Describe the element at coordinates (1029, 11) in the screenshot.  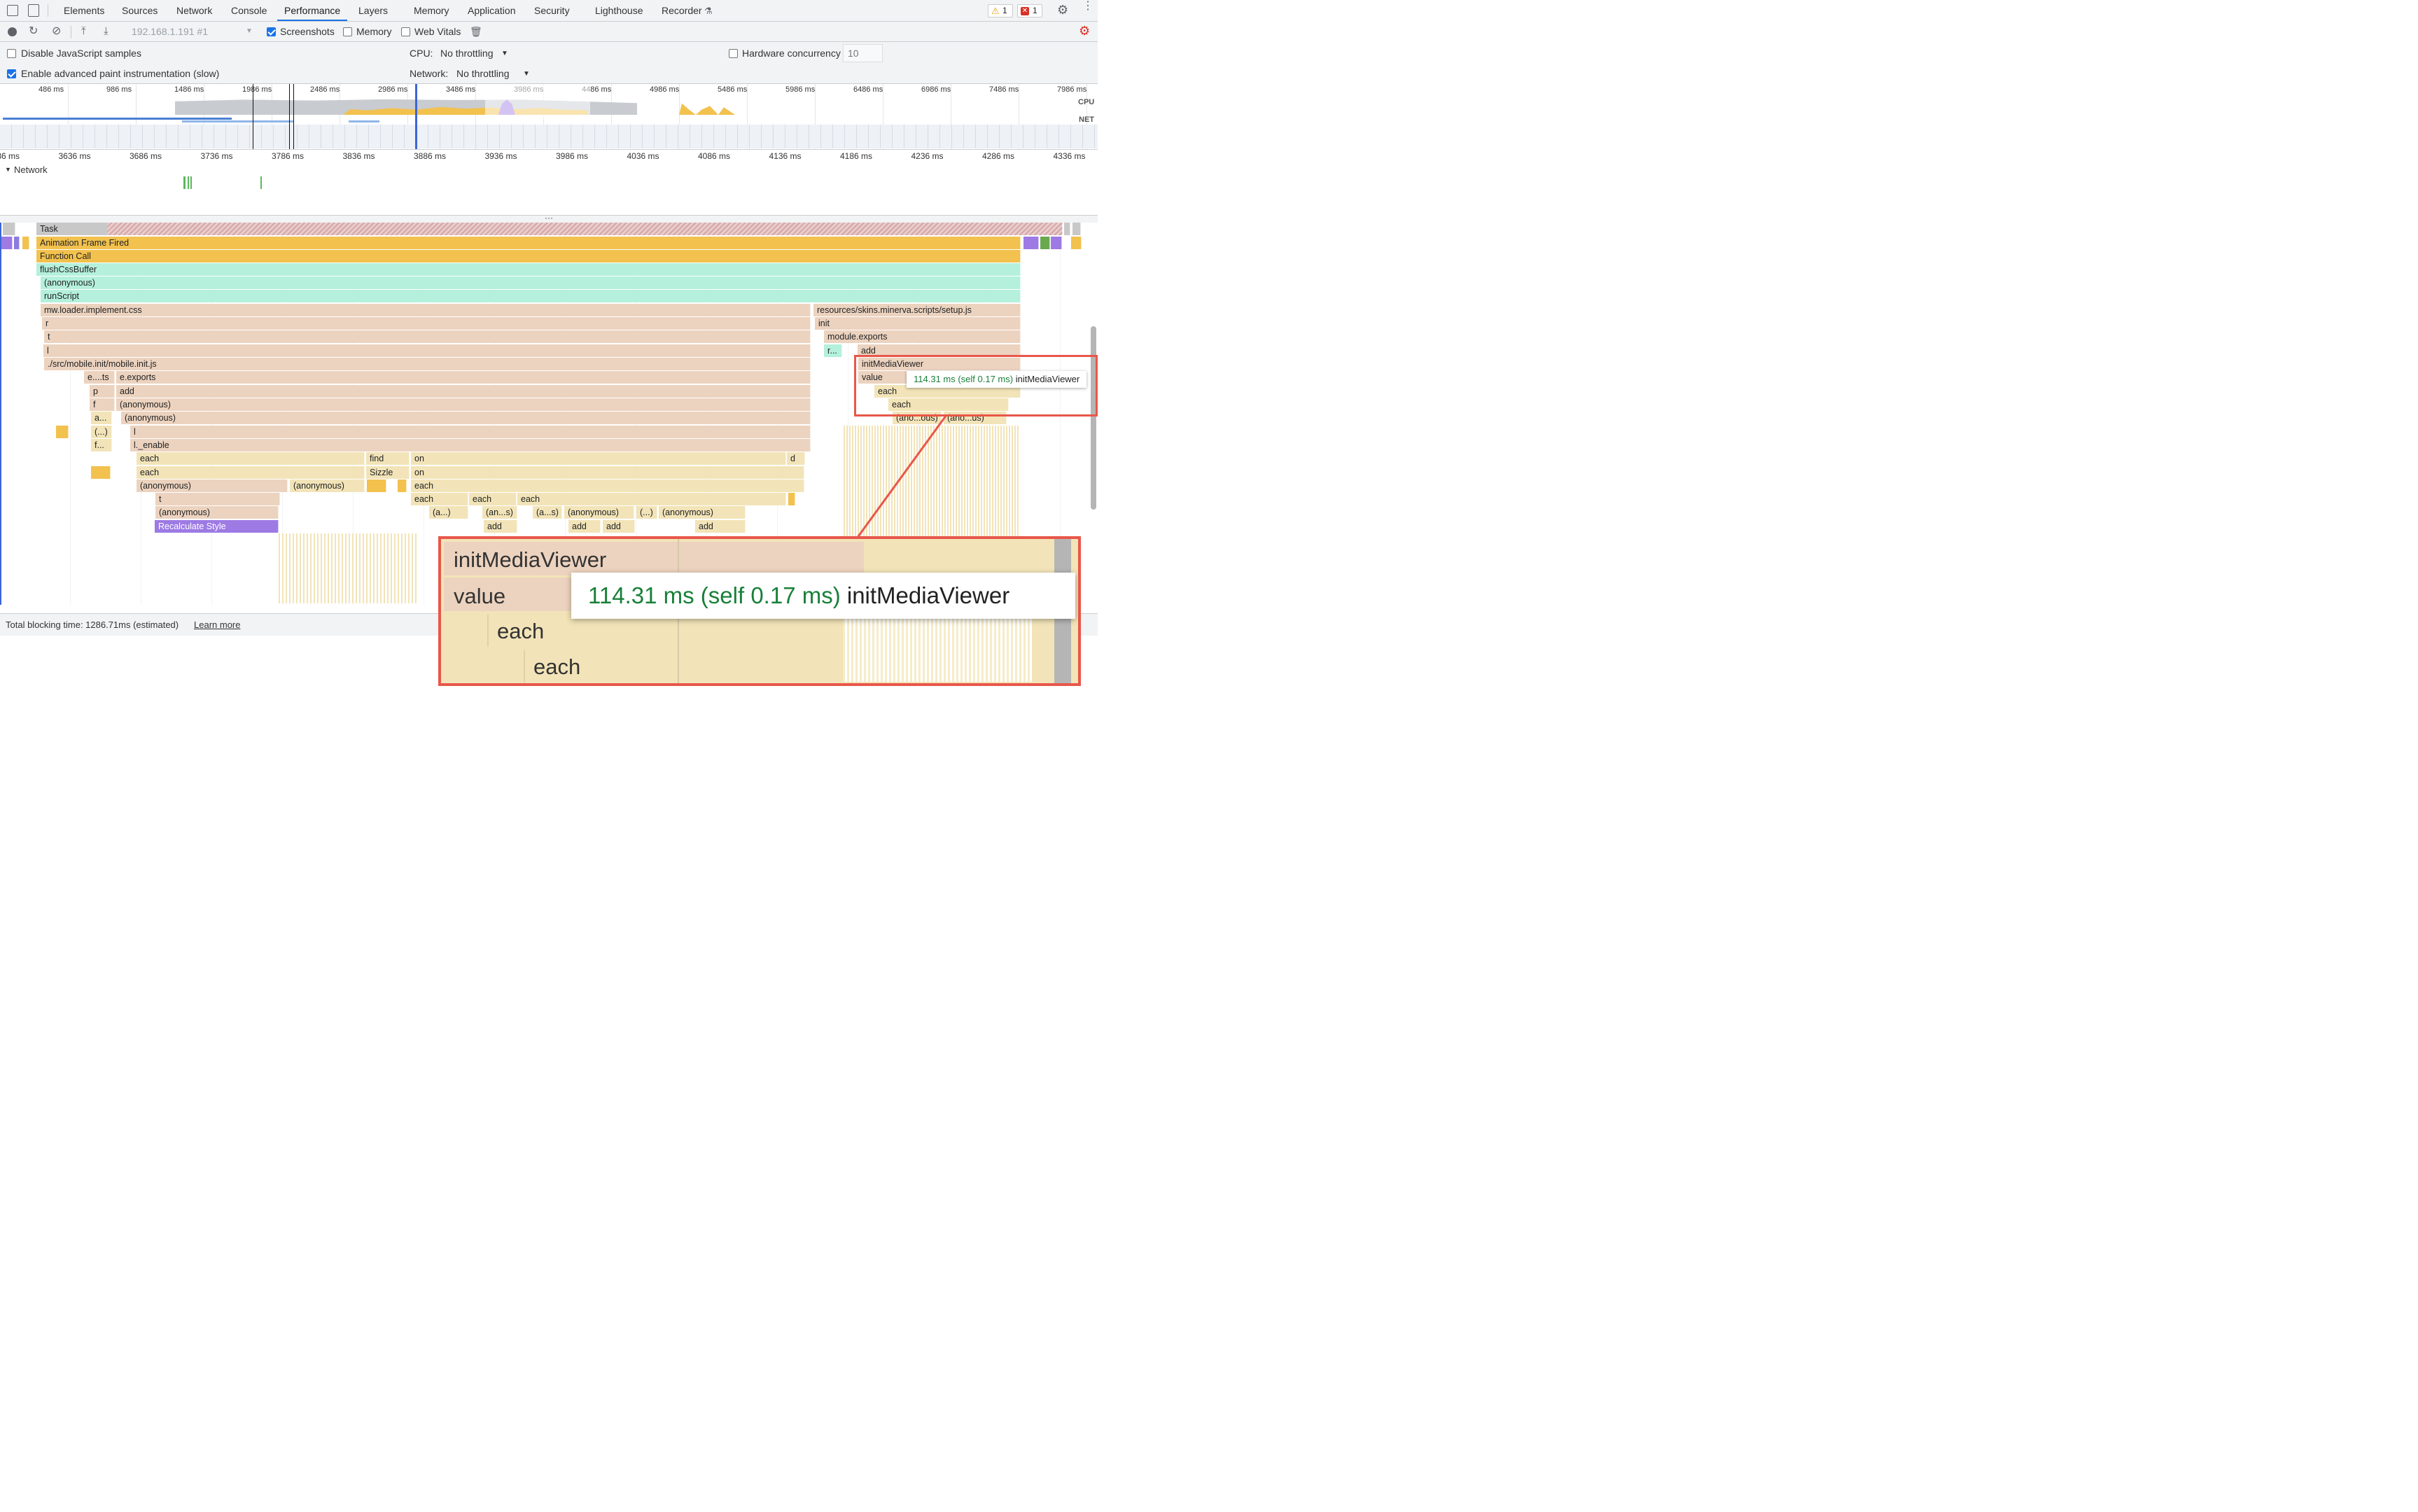
I see `errors-badge: ✕ 1` at that location.